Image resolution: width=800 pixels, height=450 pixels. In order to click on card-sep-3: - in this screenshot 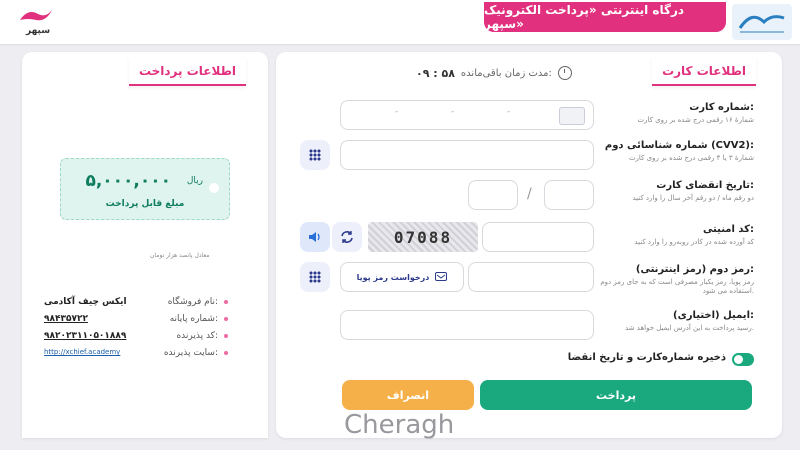, I will do `click(509, 112)`.